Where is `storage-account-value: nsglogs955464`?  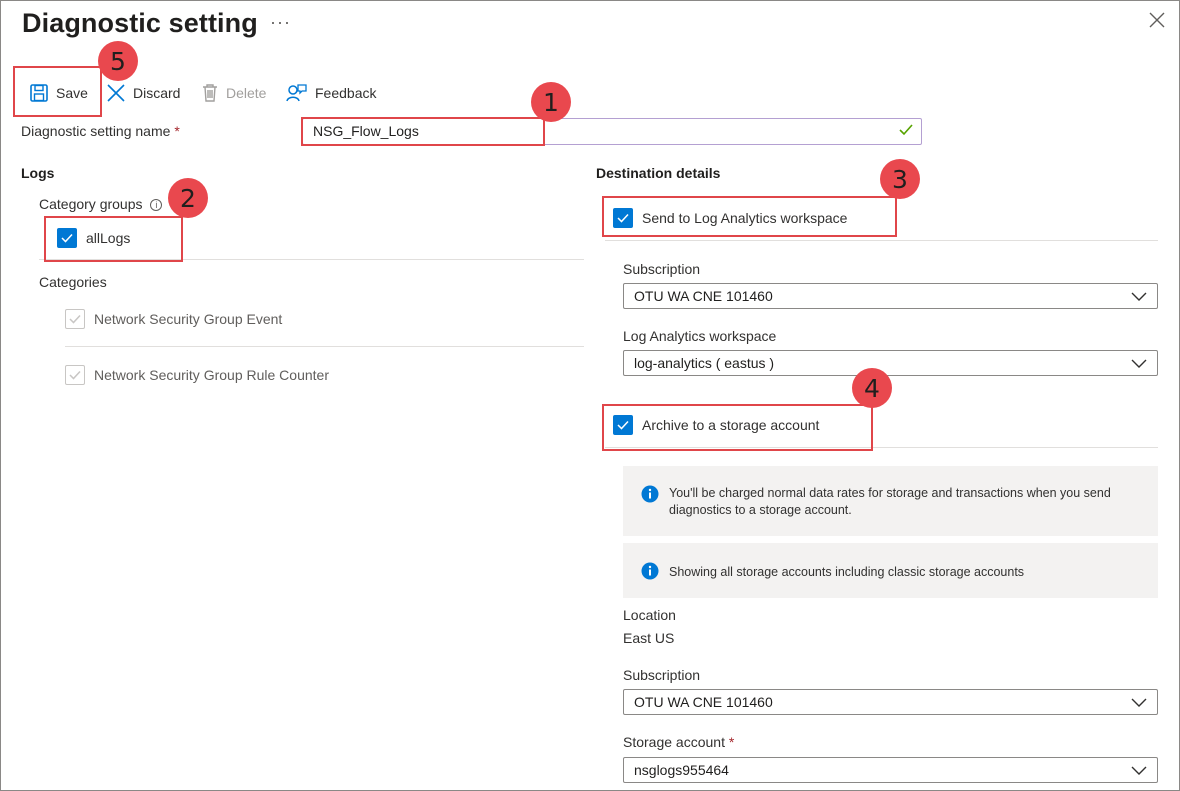
storage-account-value: nsglogs955464 is located at coordinates (681, 770).